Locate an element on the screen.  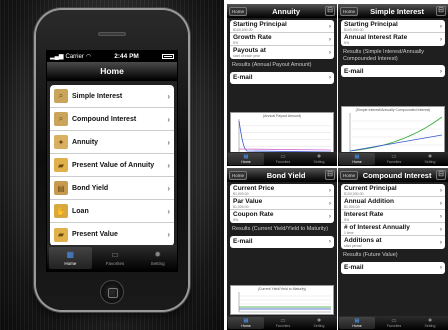
home-hardware-button is located at coordinates (112, 292).